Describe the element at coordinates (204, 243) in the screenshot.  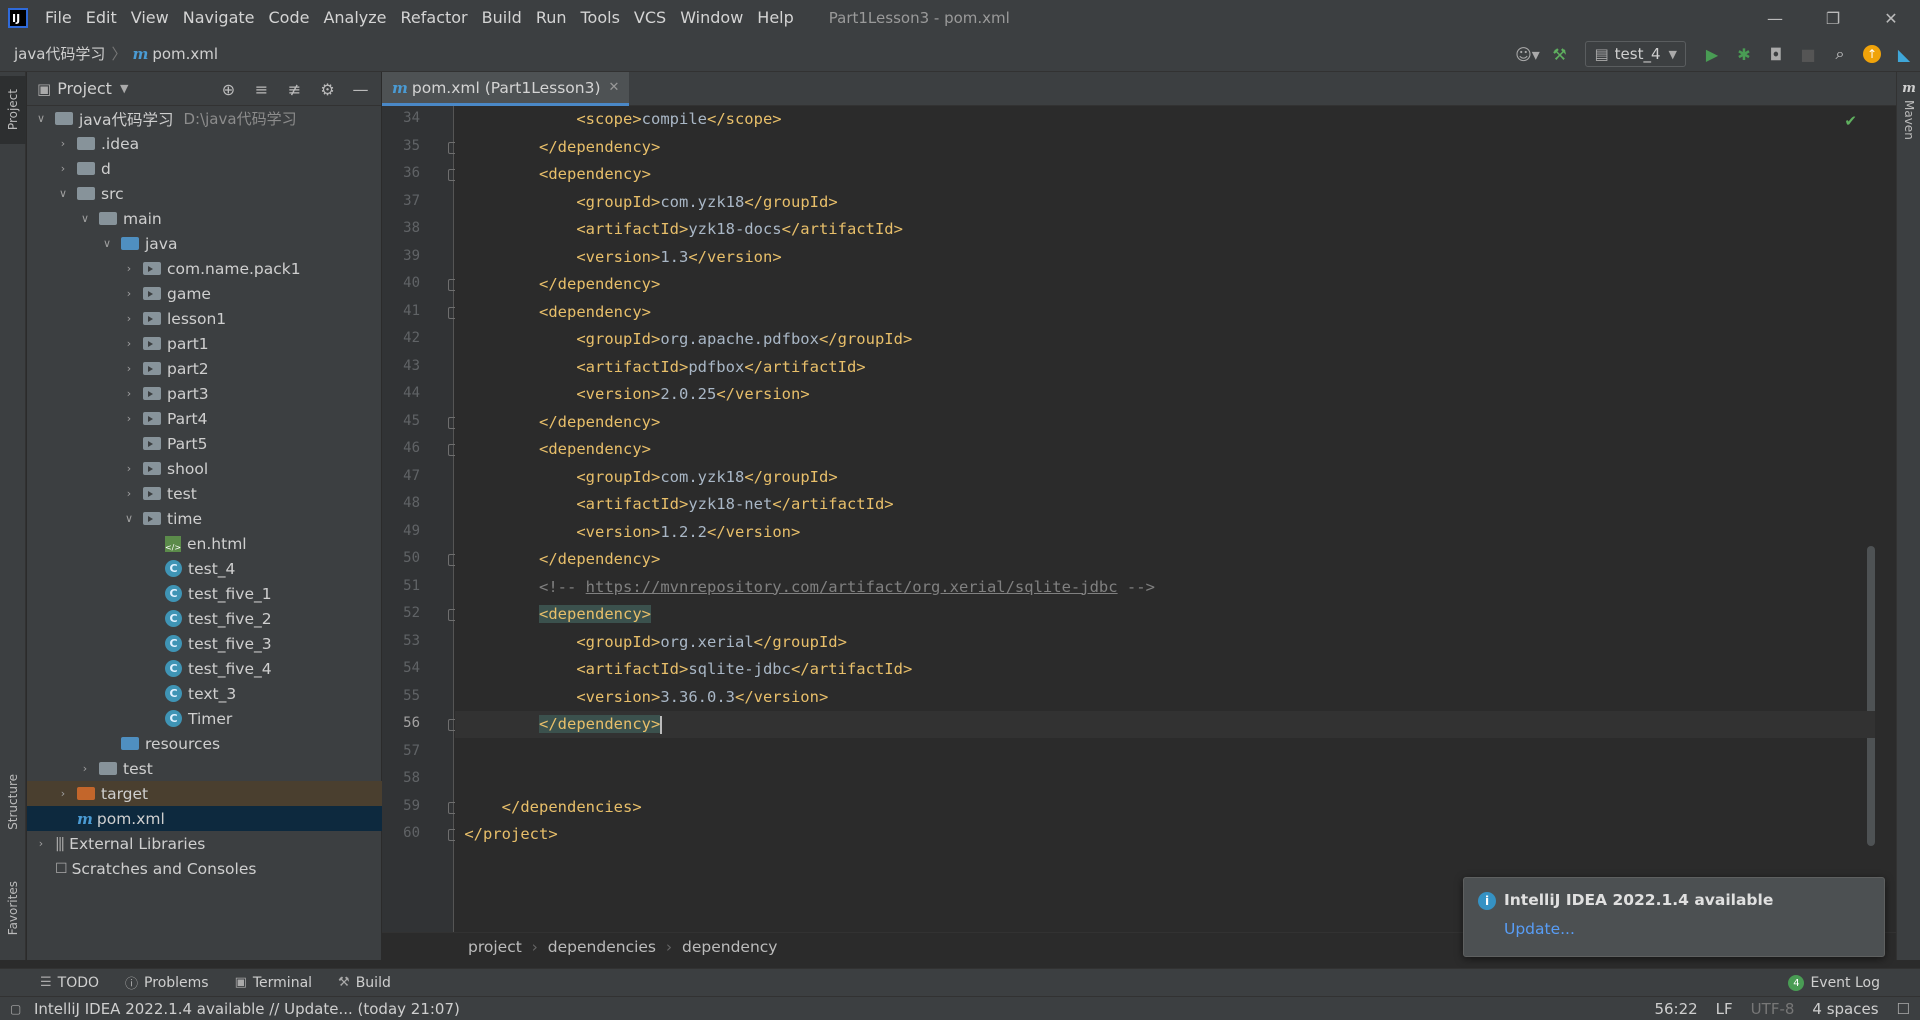
I see `tree-item: ∨ java` at that location.